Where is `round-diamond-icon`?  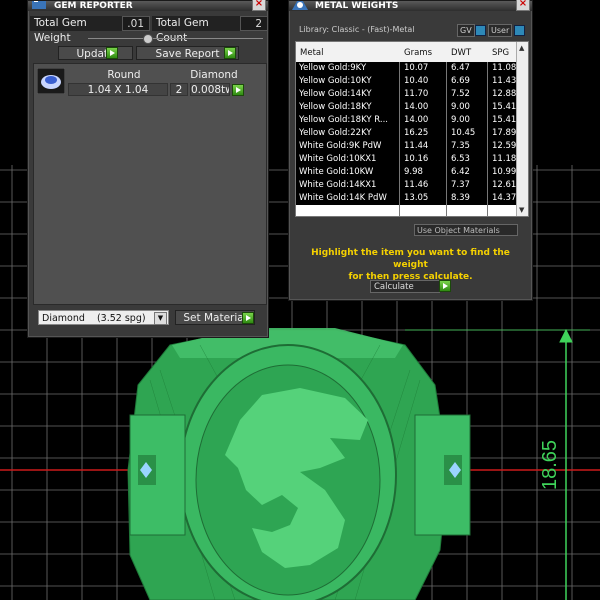 round-diamond-icon is located at coordinates (51, 81).